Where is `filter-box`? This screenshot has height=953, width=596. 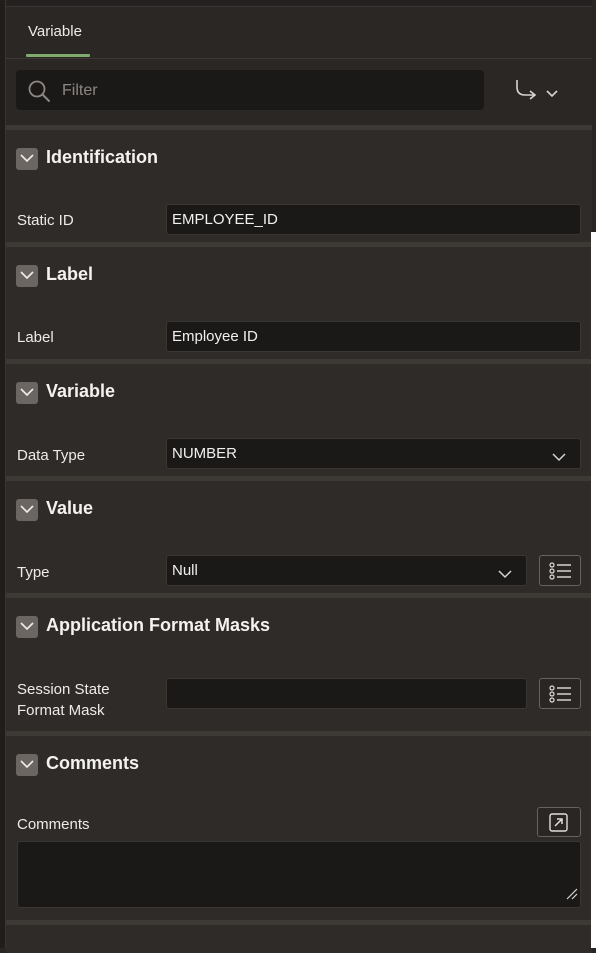
filter-box is located at coordinates (250, 90).